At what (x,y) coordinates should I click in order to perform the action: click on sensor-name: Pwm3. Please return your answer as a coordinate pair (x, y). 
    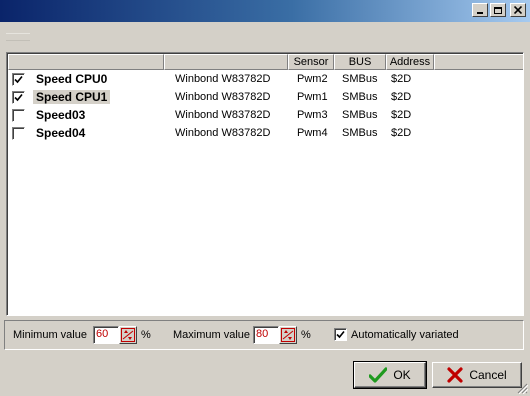
    Looking at the image, I should click on (312, 115).